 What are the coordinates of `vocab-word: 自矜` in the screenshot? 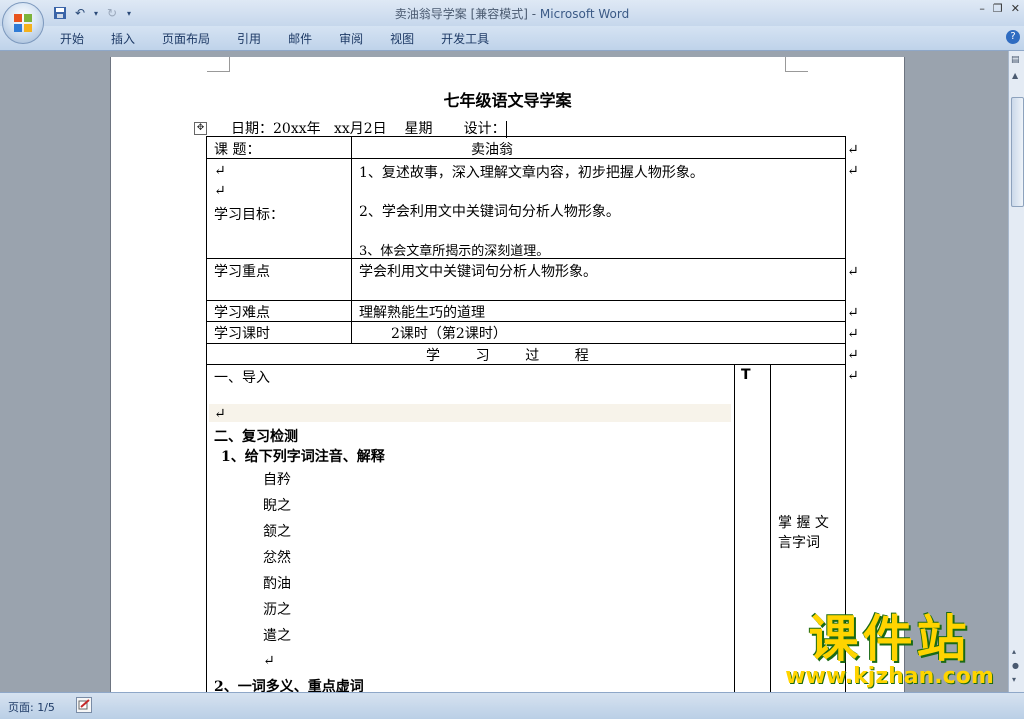 It's located at (277, 479).